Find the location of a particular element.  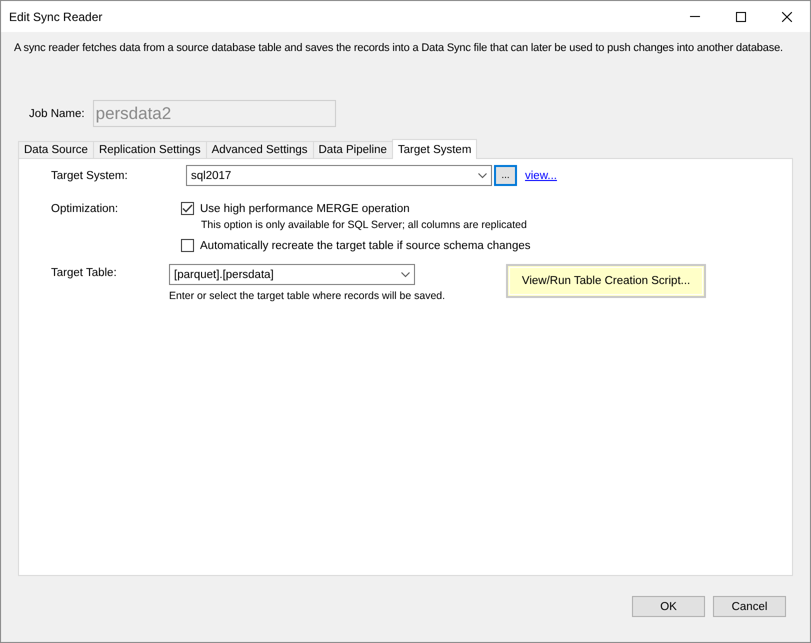

target-system-label: Target System: is located at coordinates (90, 176).